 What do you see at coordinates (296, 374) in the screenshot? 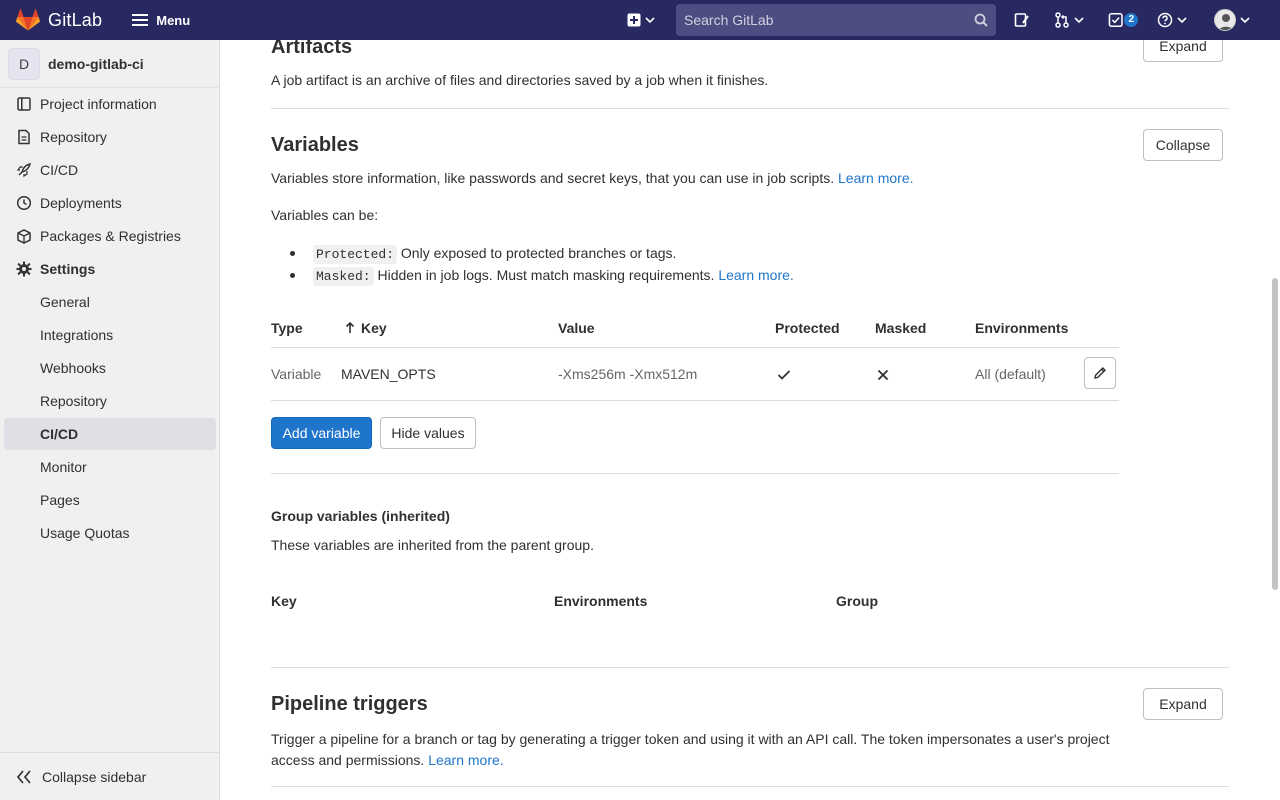
I see `variable-type-cell: Variable` at bounding box center [296, 374].